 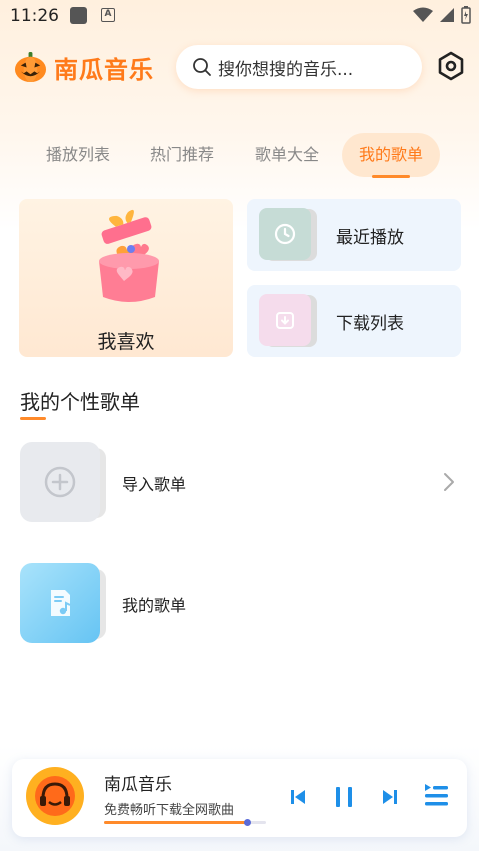 I want to click on app-title: 南瓜音乐, so click(x=104, y=70).